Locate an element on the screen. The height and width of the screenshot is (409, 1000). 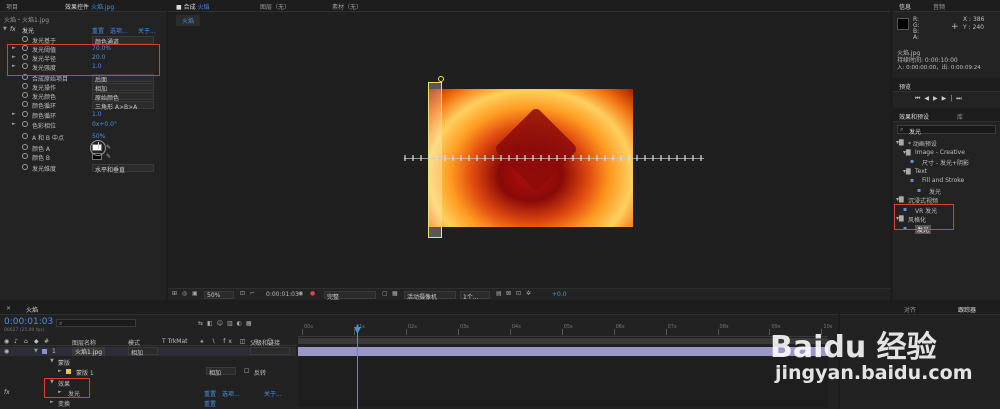
layer-search-input: ⌕ is located at coordinates (96, 323).